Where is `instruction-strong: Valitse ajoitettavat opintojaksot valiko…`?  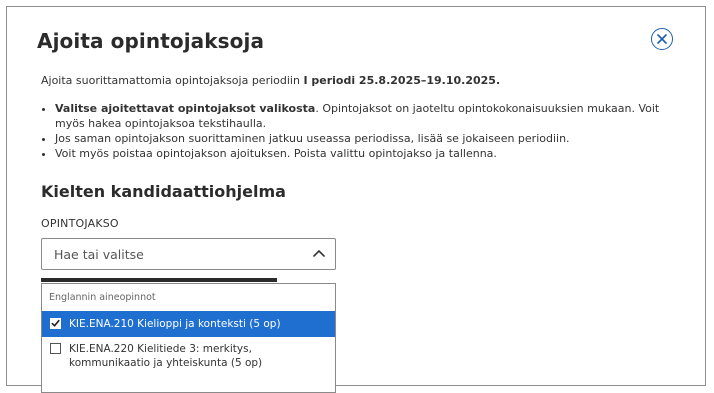 instruction-strong: Valitse ajoitettavat opintojaksot valiko… is located at coordinates (185, 108).